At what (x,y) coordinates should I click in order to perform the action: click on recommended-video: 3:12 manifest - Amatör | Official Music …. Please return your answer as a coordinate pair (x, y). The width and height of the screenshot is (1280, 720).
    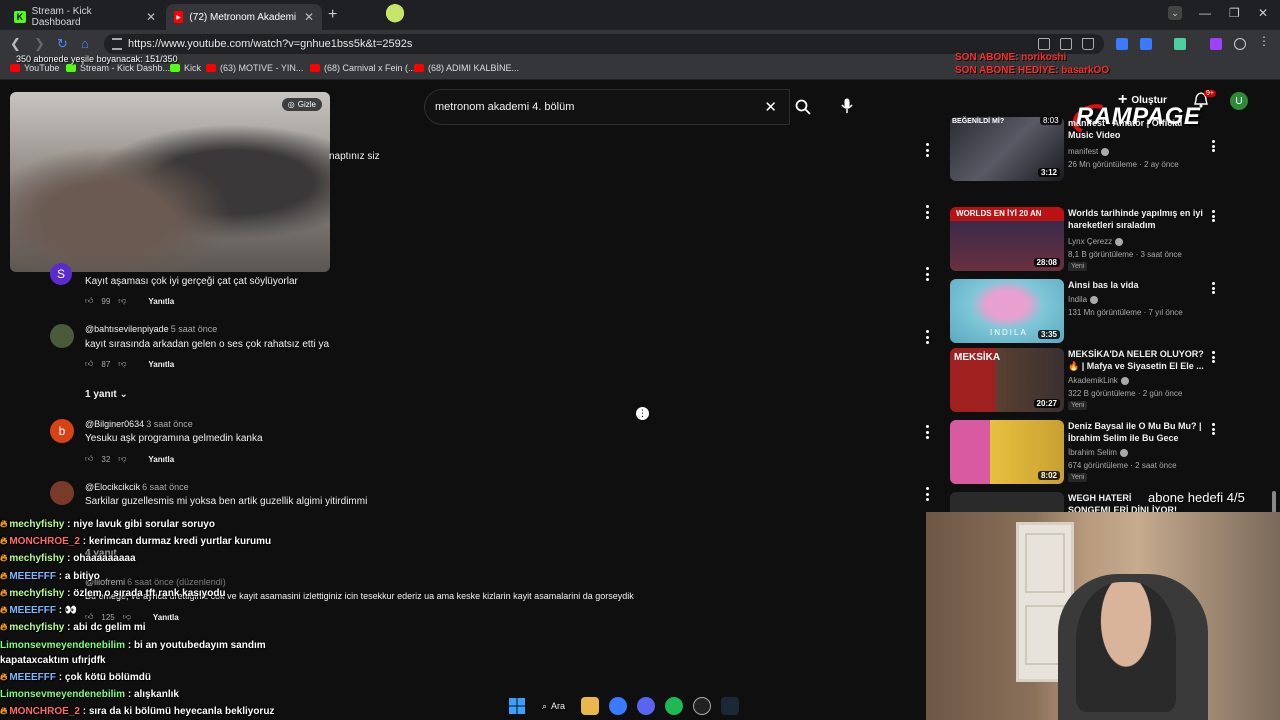
    Looking at the image, I should click on (1085, 149).